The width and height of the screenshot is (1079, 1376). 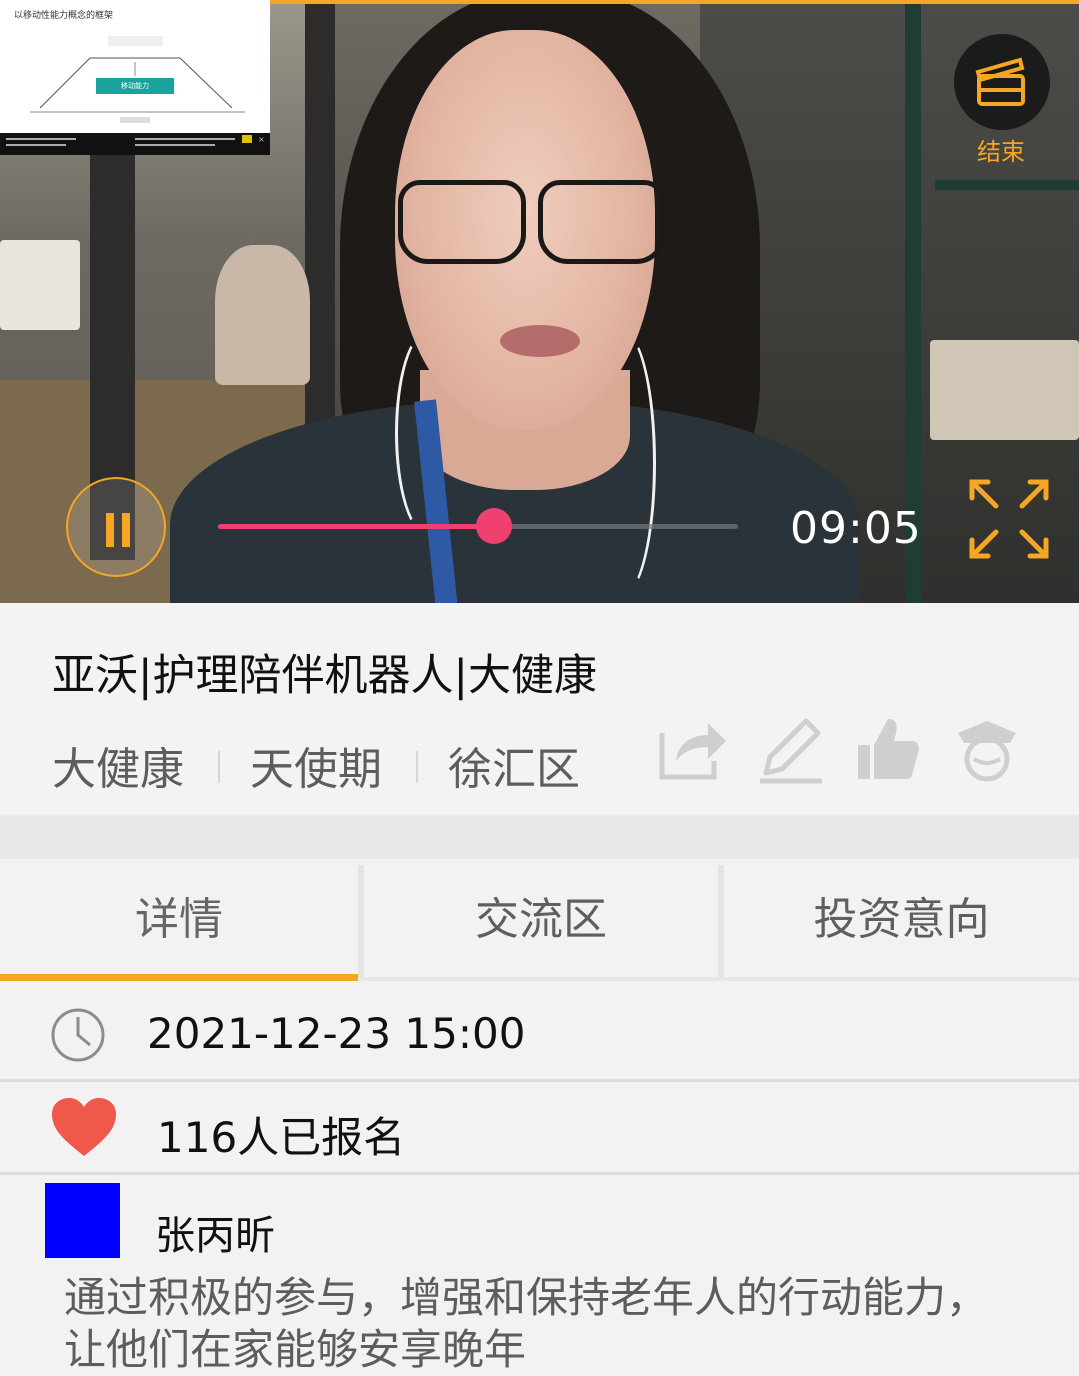 I want to click on officer-icon, so click(x=987, y=751).